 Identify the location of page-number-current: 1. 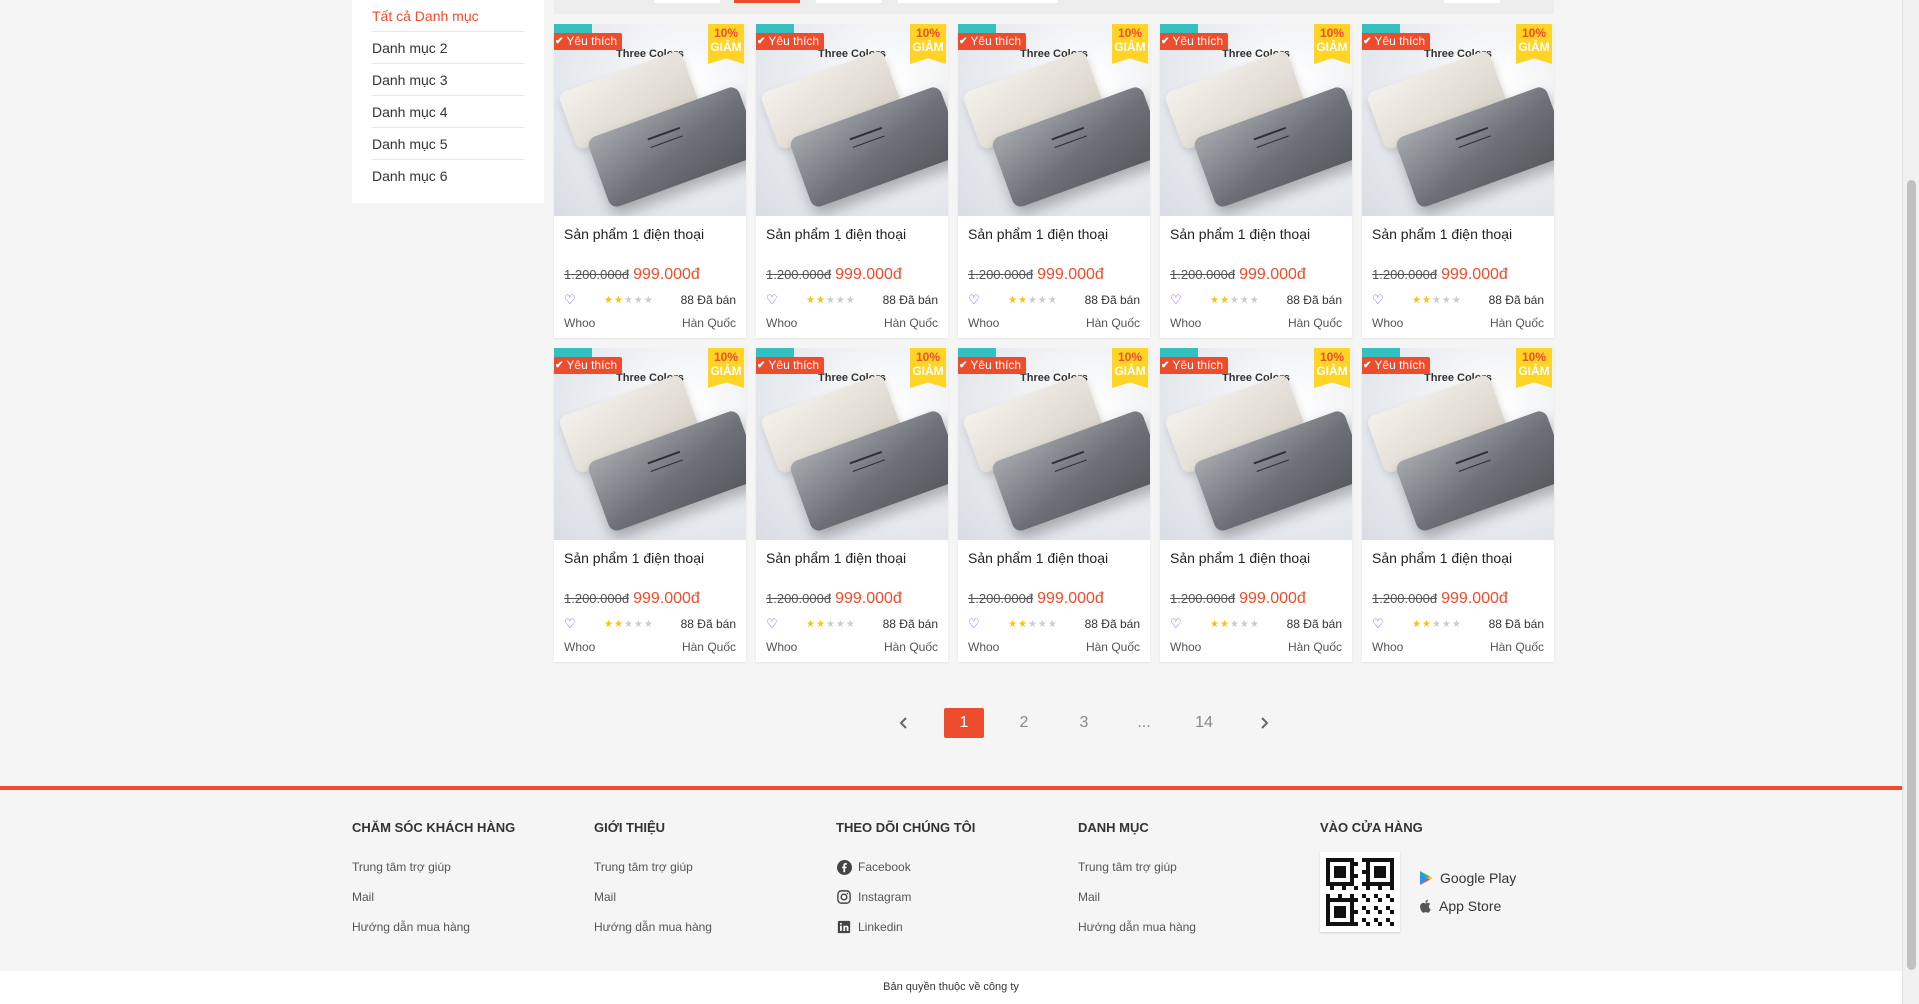
(964, 723).